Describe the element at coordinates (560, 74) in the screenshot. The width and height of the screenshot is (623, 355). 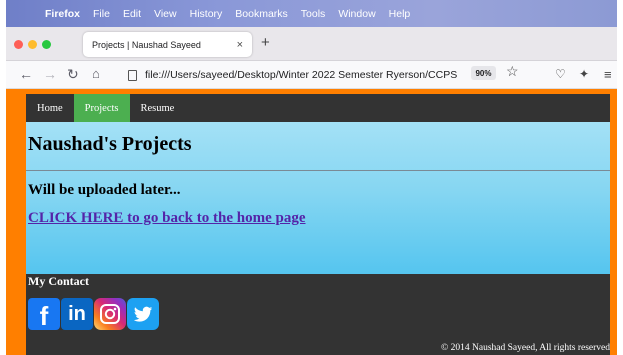
I see `pocket-icon: ♡` at that location.